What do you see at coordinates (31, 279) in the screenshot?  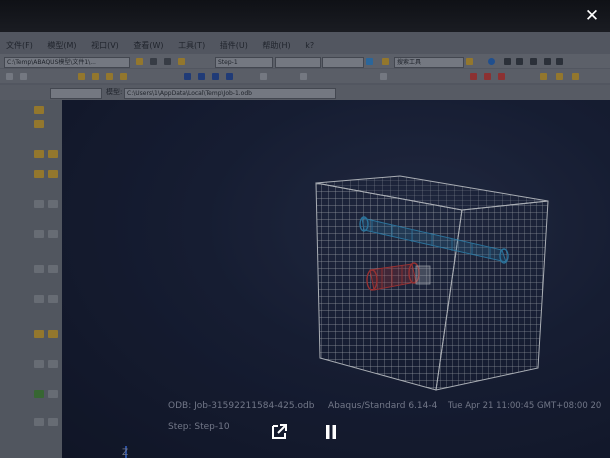 I see `toolbox-panel` at bounding box center [31, 279].